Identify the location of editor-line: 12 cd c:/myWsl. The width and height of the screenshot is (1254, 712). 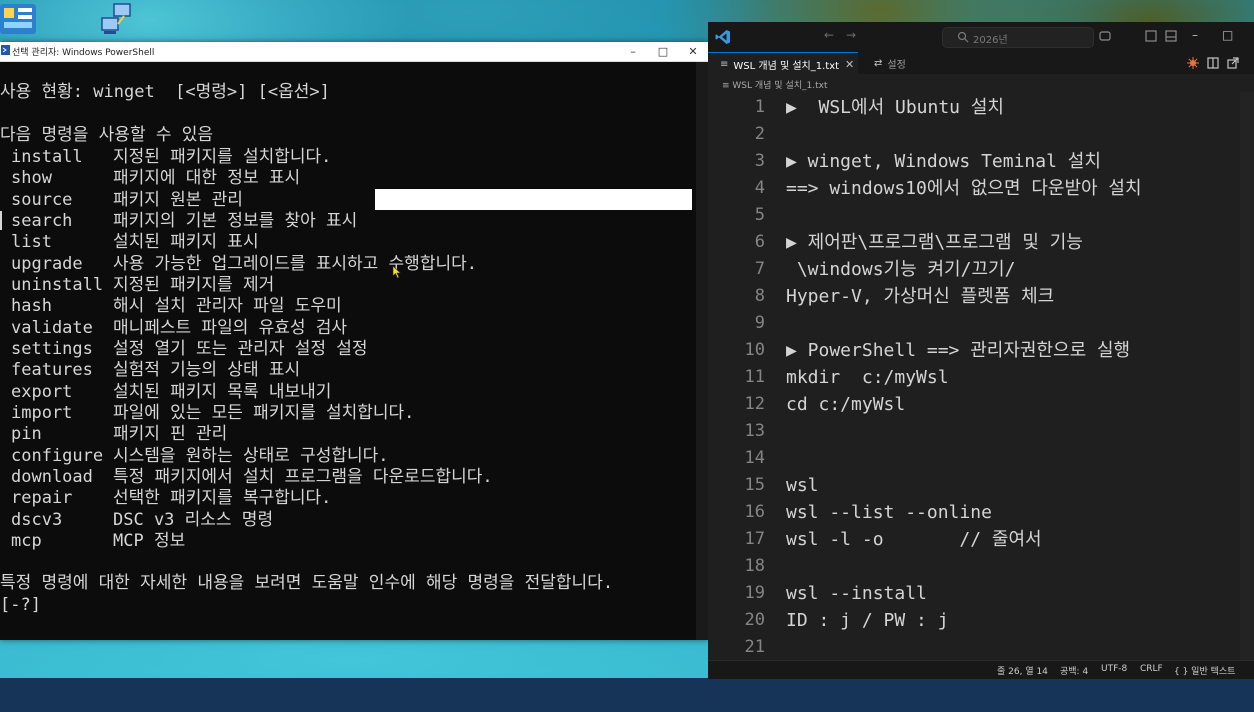
(825, 404).